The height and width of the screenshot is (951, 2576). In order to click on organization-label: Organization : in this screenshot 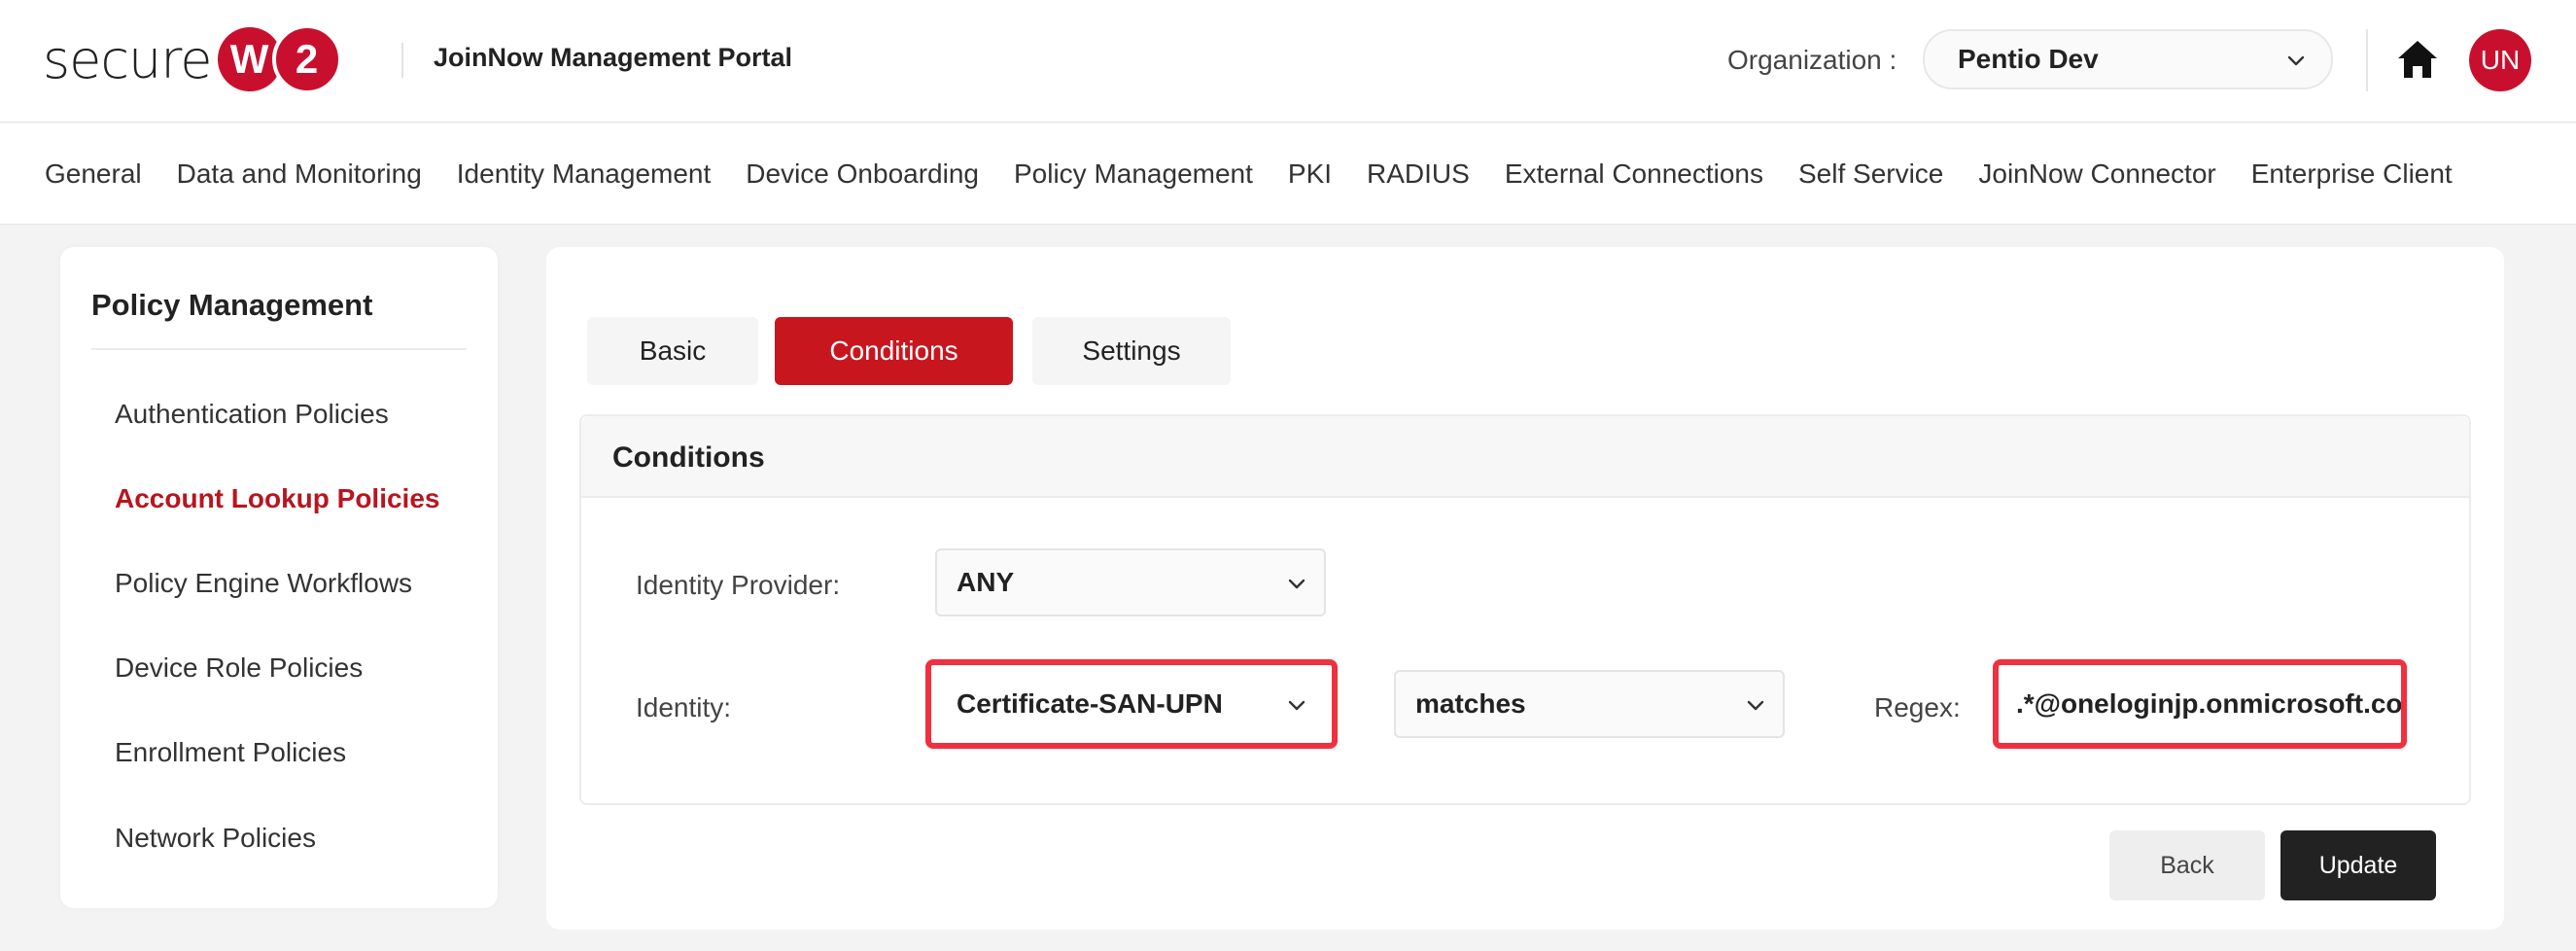, I will do `click(1812, 60)`.